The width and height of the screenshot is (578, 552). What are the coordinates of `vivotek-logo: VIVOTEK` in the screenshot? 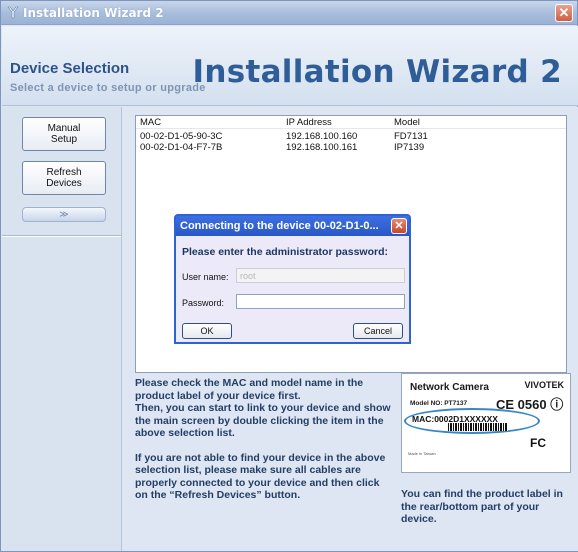 It's located at (544, 385).